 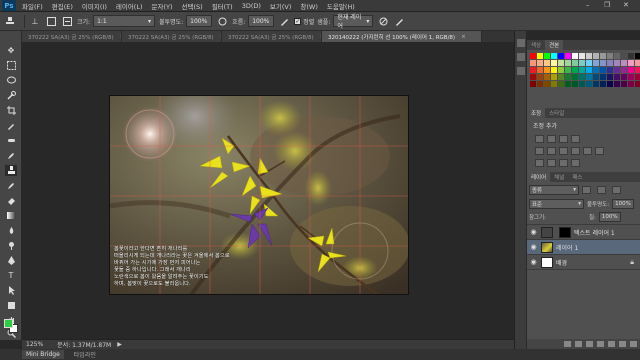 I want to click on menu-edit: 편집(E), so click(x=62, y=6).